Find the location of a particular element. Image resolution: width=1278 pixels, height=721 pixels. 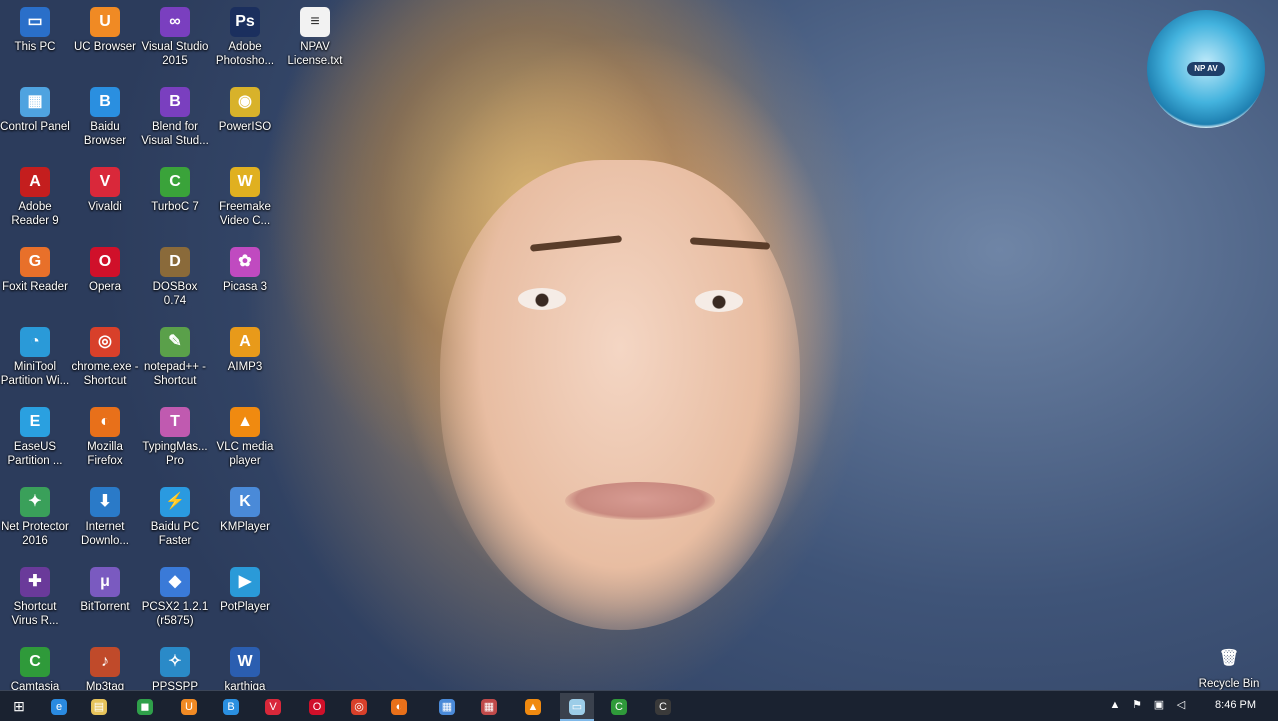

taskbar-calculator-button: ▦ is located at coordinates (447, 706).